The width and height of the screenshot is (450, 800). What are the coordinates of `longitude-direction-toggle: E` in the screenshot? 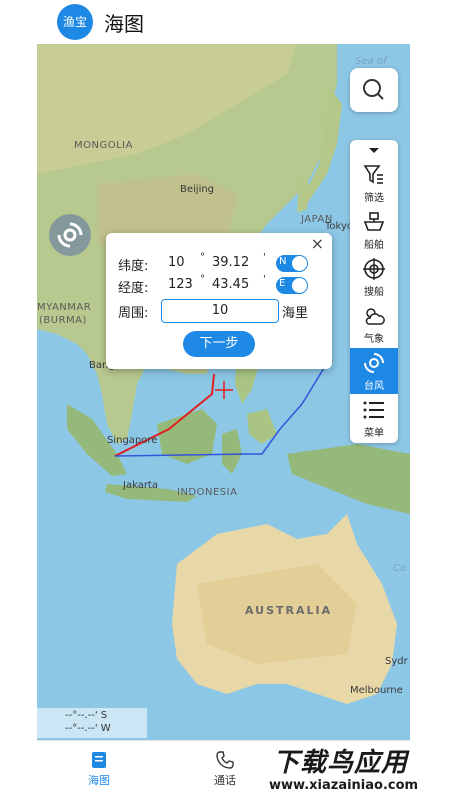 It's located at (292, 285).